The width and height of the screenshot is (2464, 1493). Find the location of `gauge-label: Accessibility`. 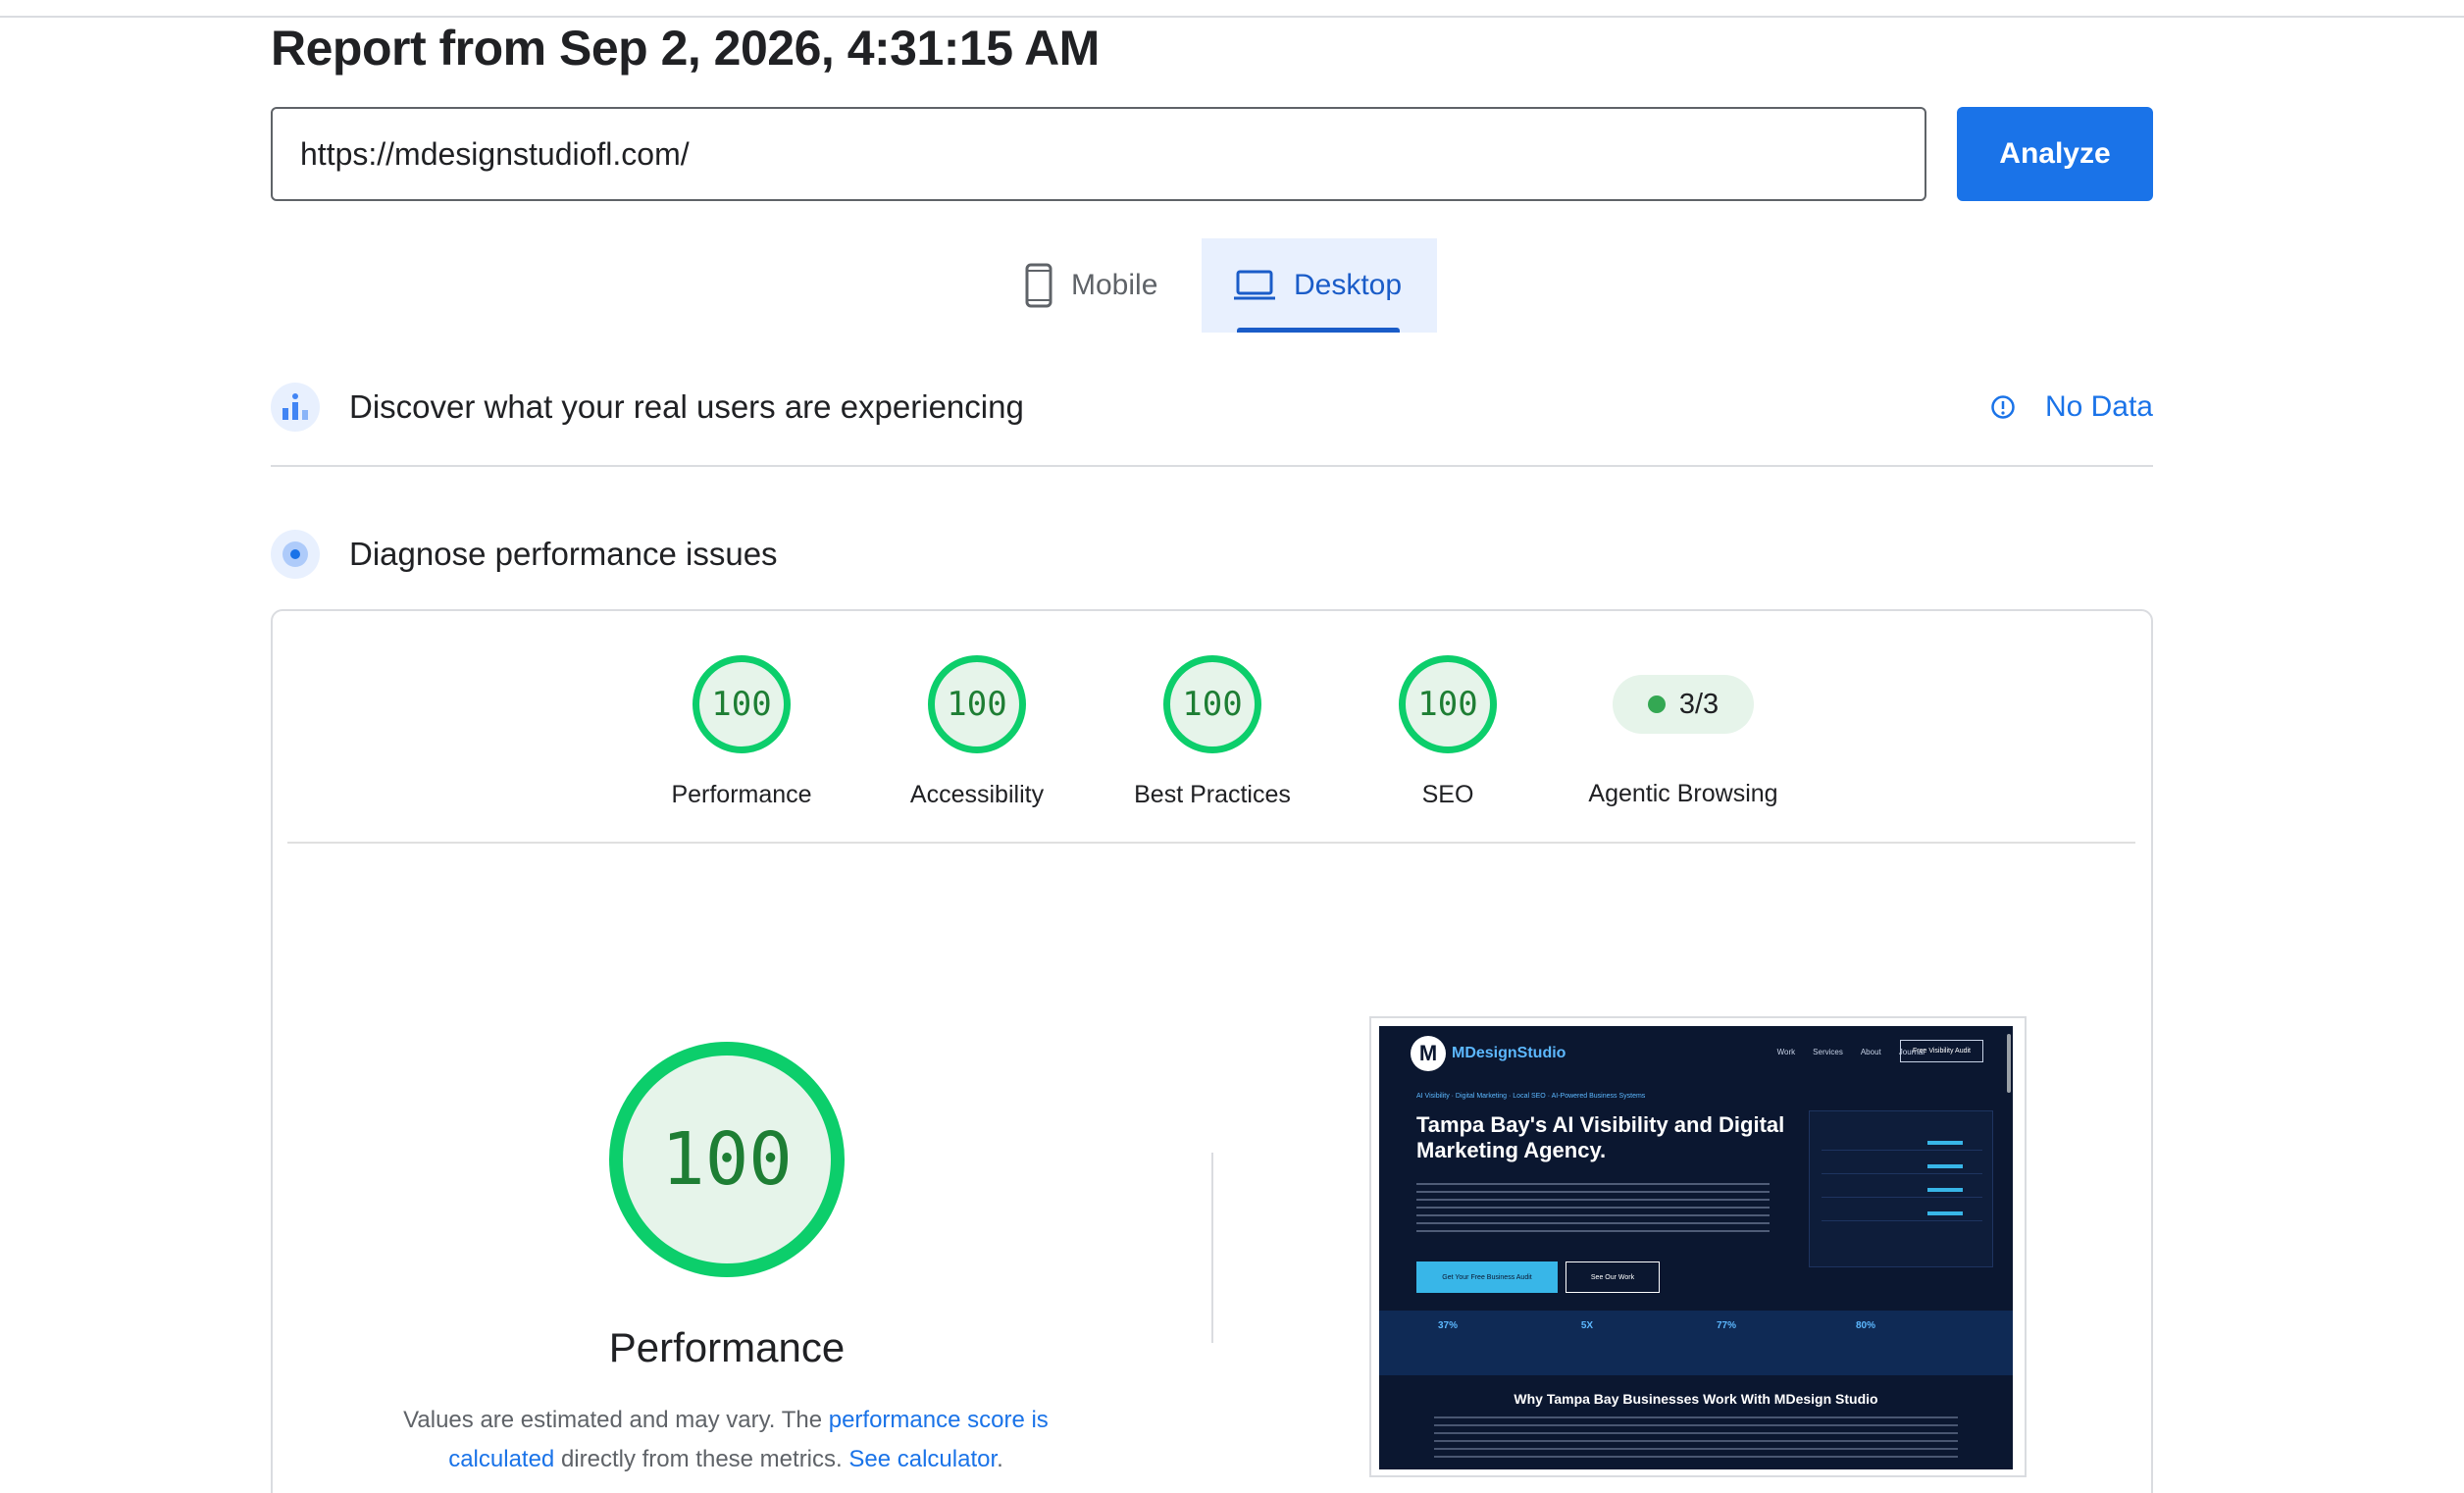

gauge-label: Accessibility is located at coordinates (977, 794).